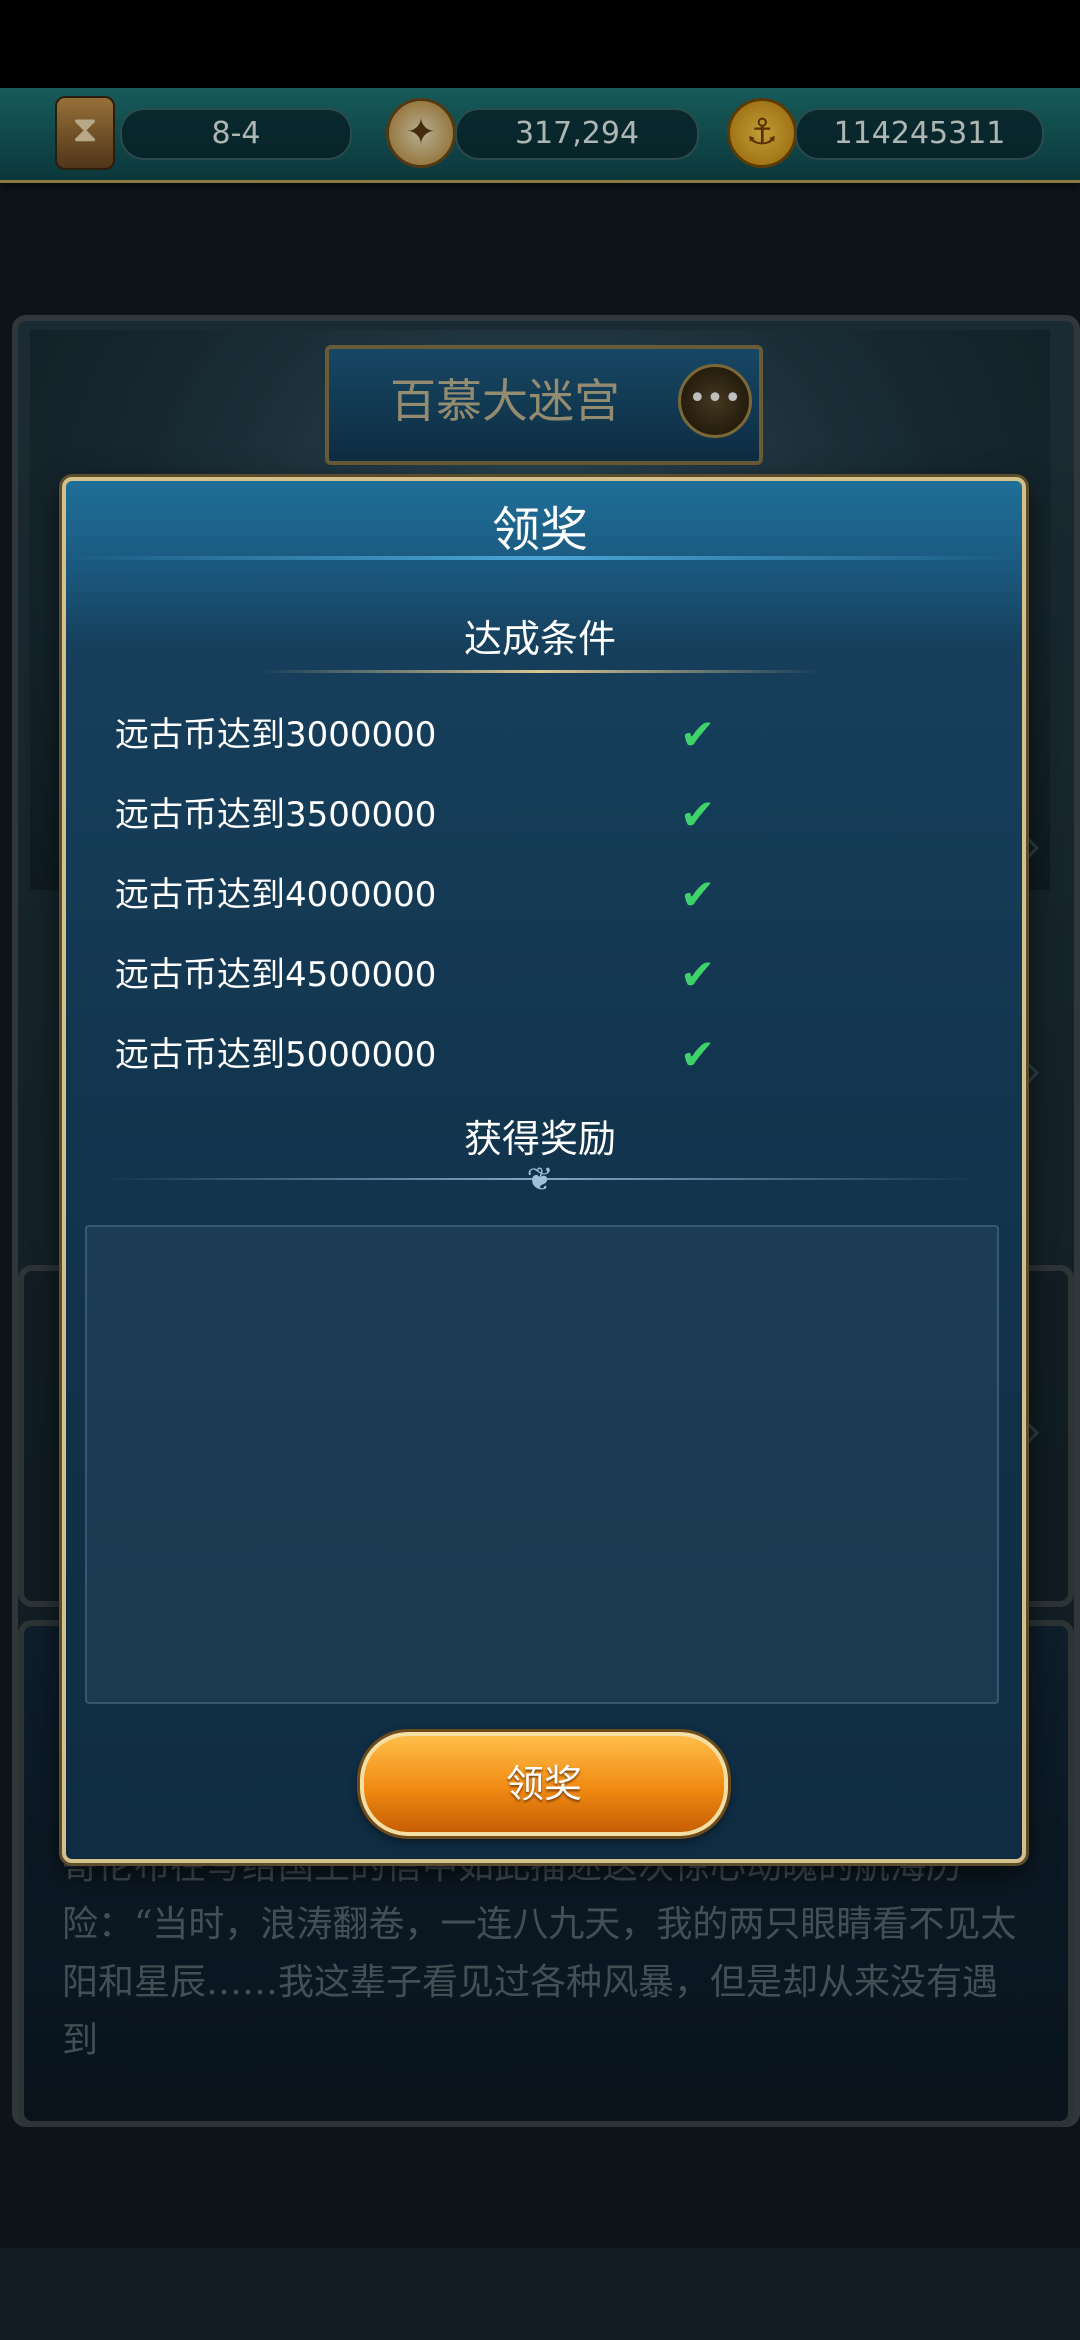 Image resolution: width=1080 pixels, height=2340 pixels. Describe the element at coordinates (544, 1784) in the screenshot. I see `claim-reward-button: 领奖` at that location.